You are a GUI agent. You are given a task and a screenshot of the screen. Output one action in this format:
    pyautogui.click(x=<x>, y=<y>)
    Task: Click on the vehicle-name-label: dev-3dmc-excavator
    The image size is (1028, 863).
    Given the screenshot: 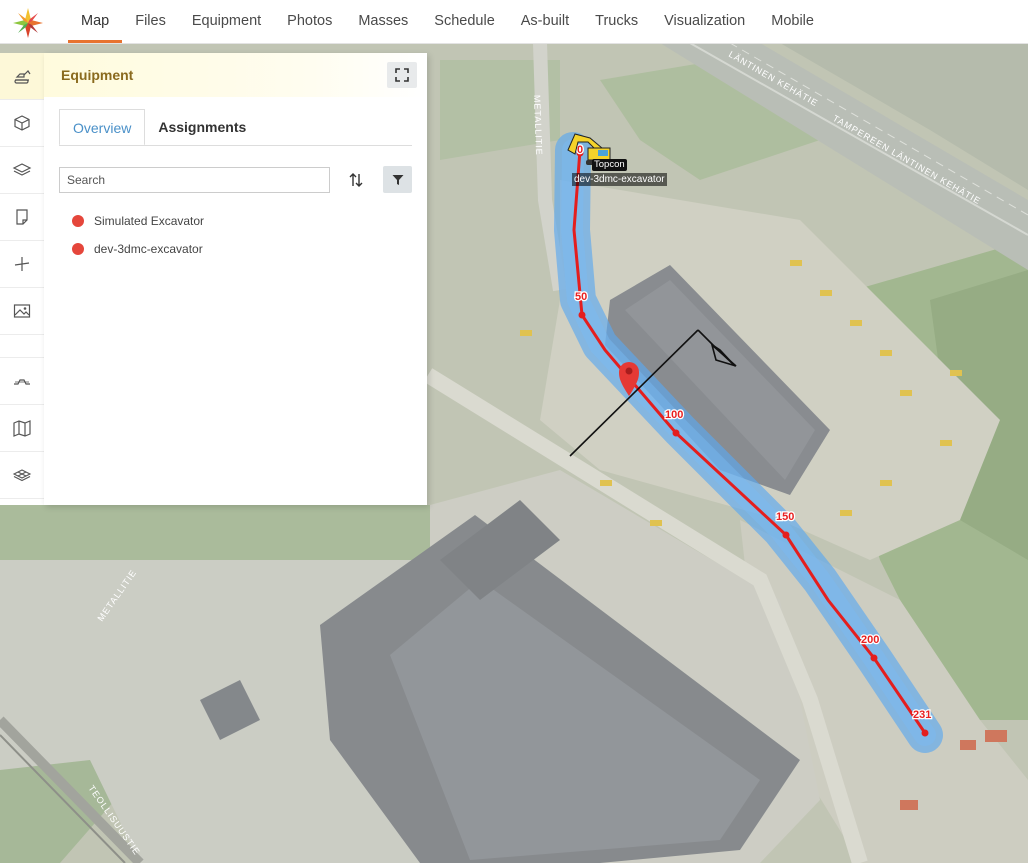 What is the action you would take?
    pyautogui.click(x=619, y=179)
    